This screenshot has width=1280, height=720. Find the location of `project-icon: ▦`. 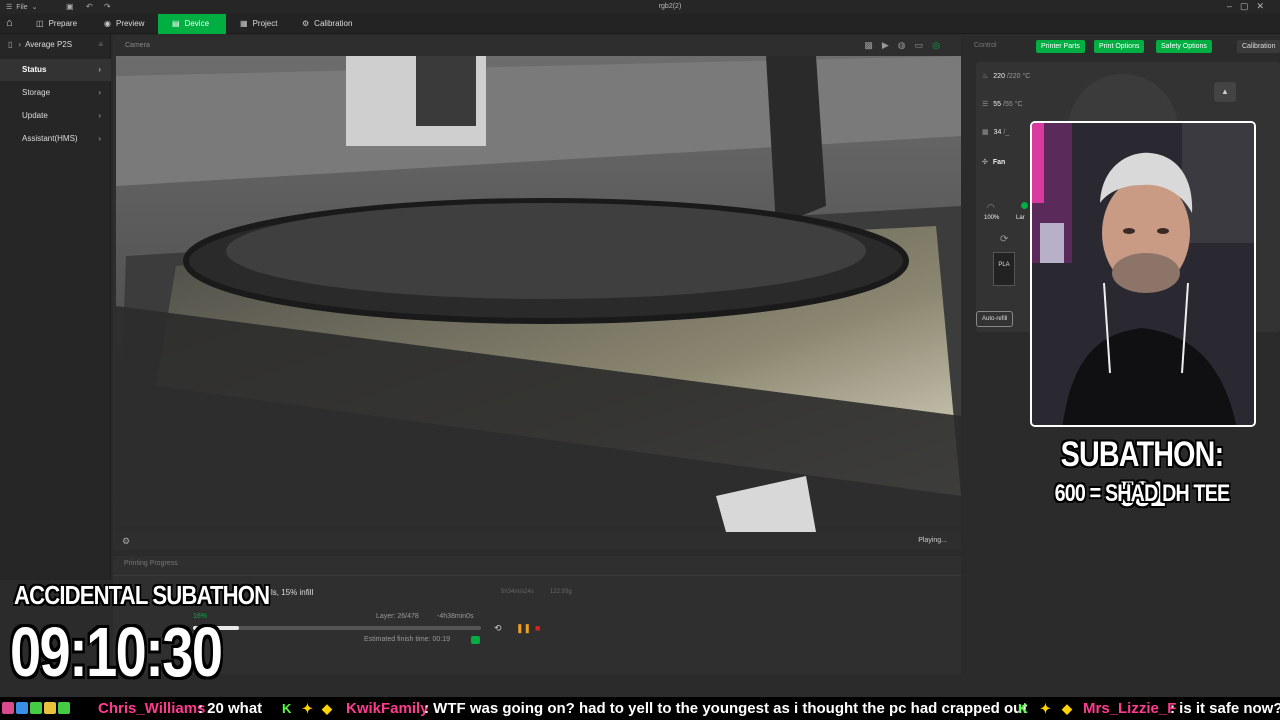

project-icon: ▦ is located at coordinates (244, 23).